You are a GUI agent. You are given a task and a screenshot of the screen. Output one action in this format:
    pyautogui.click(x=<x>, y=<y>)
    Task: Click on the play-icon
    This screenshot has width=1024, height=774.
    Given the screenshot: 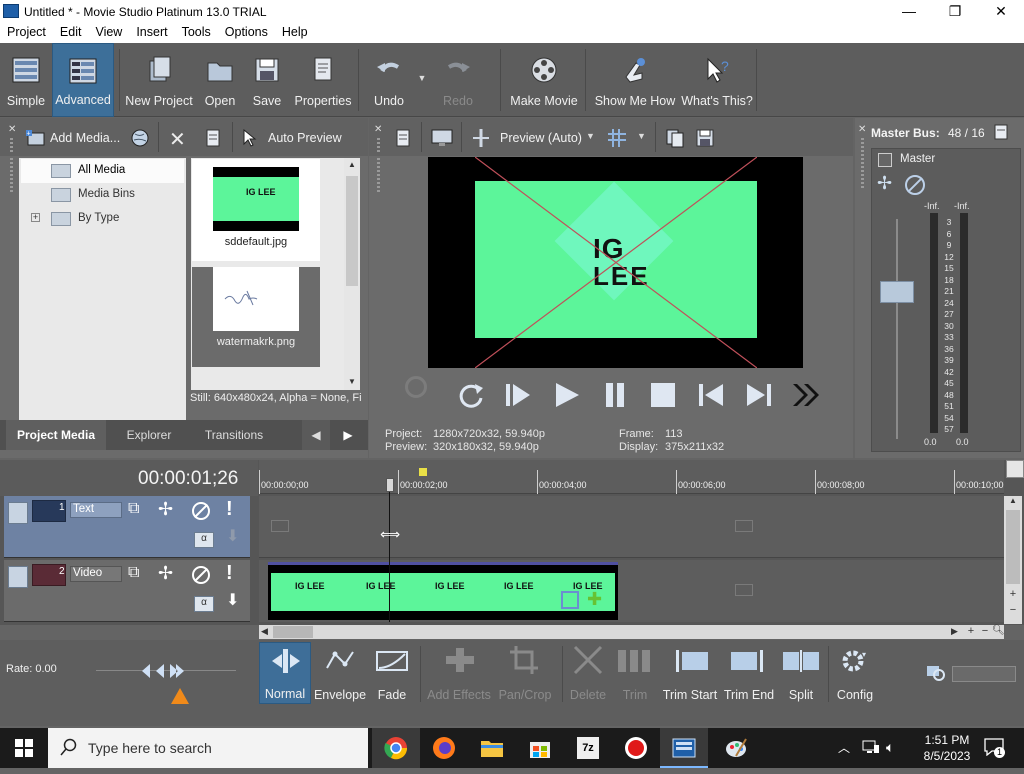 What is the action you would take?
    pyautogui.click(x=566, y=395)
    